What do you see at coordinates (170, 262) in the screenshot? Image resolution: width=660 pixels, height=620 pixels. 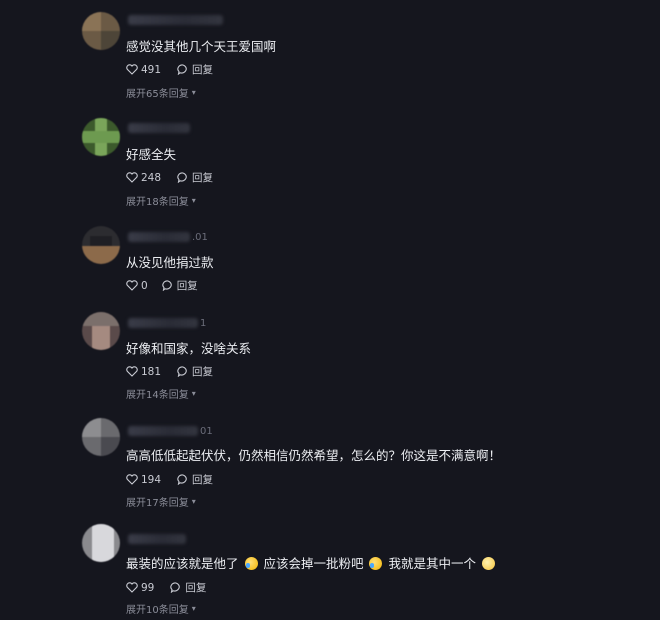 I see `comment-text: 从没见他捐过款` at bounding box center [170, 262].